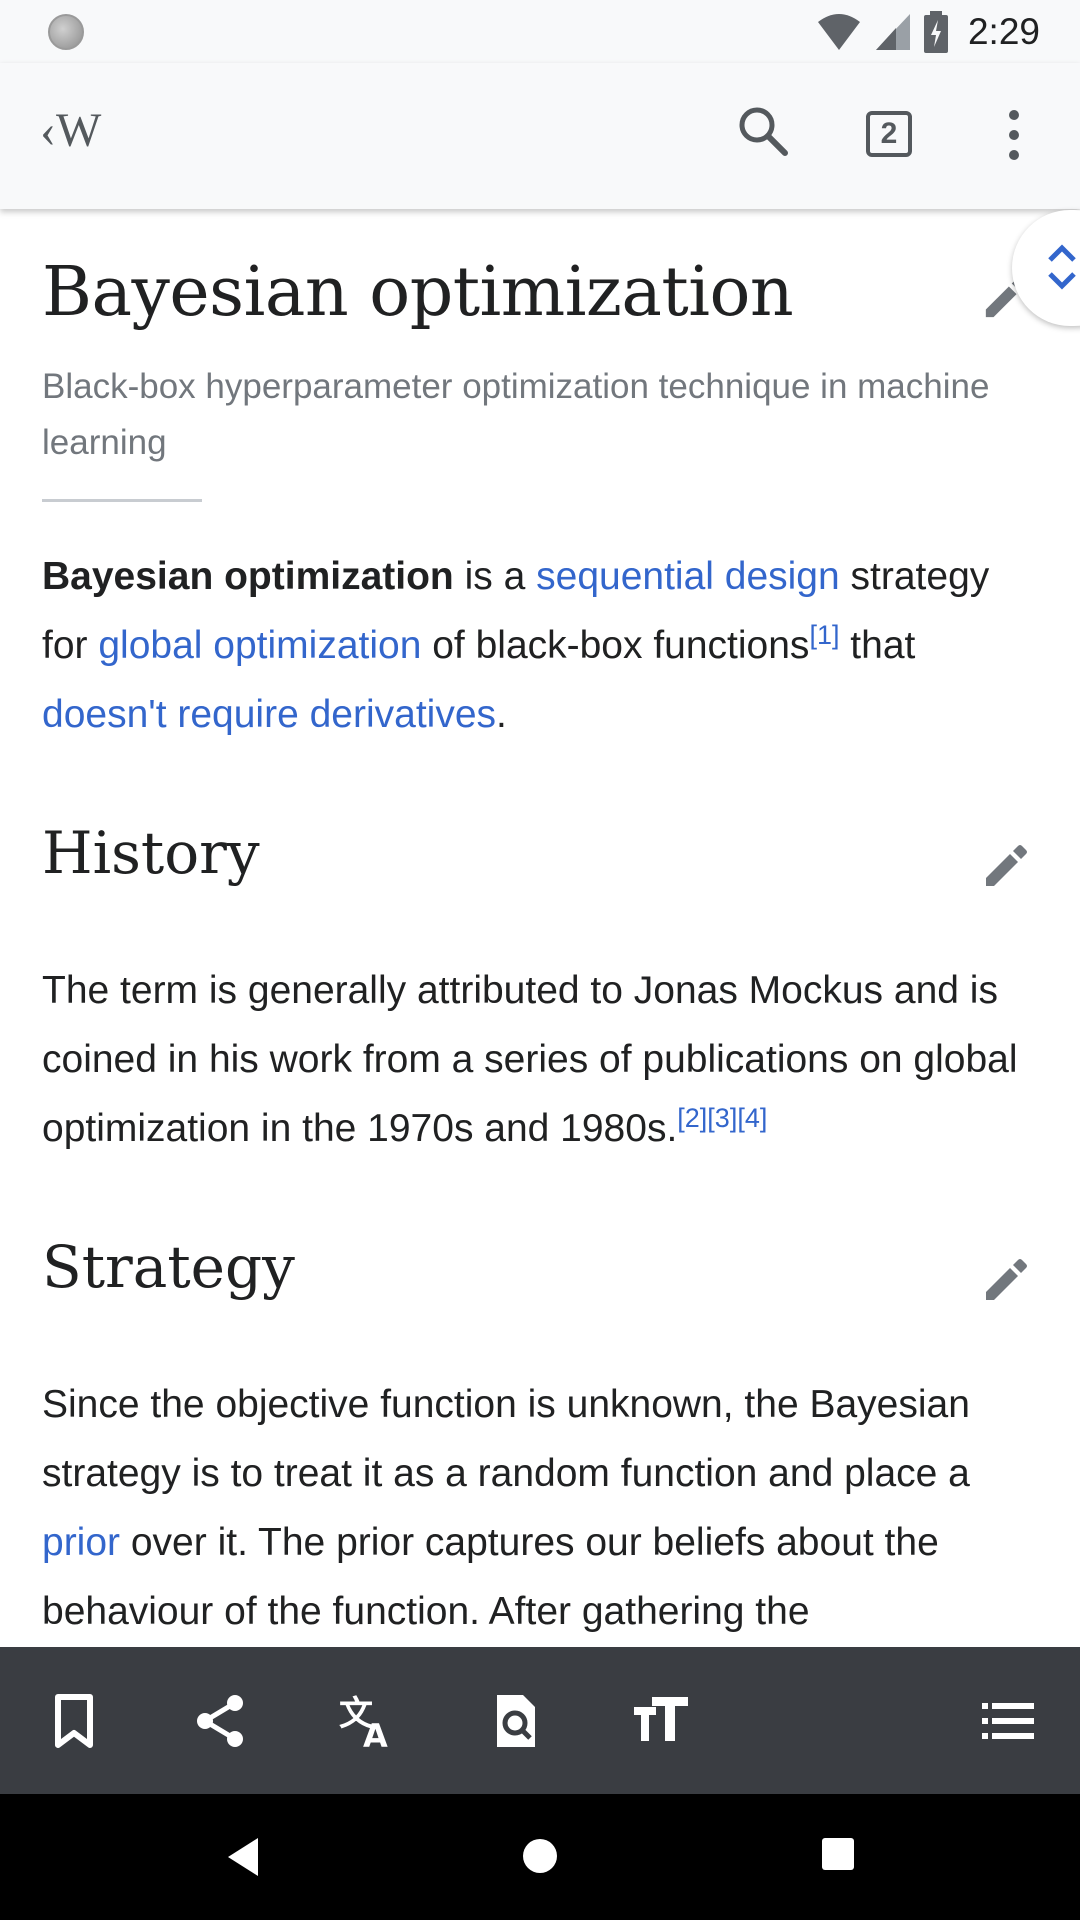 The width and height of the screenshot is (1080, 1920). Describe the element at coordinates (515, 1721) in the screenshot. I see `find-in-page-icon` at that location.